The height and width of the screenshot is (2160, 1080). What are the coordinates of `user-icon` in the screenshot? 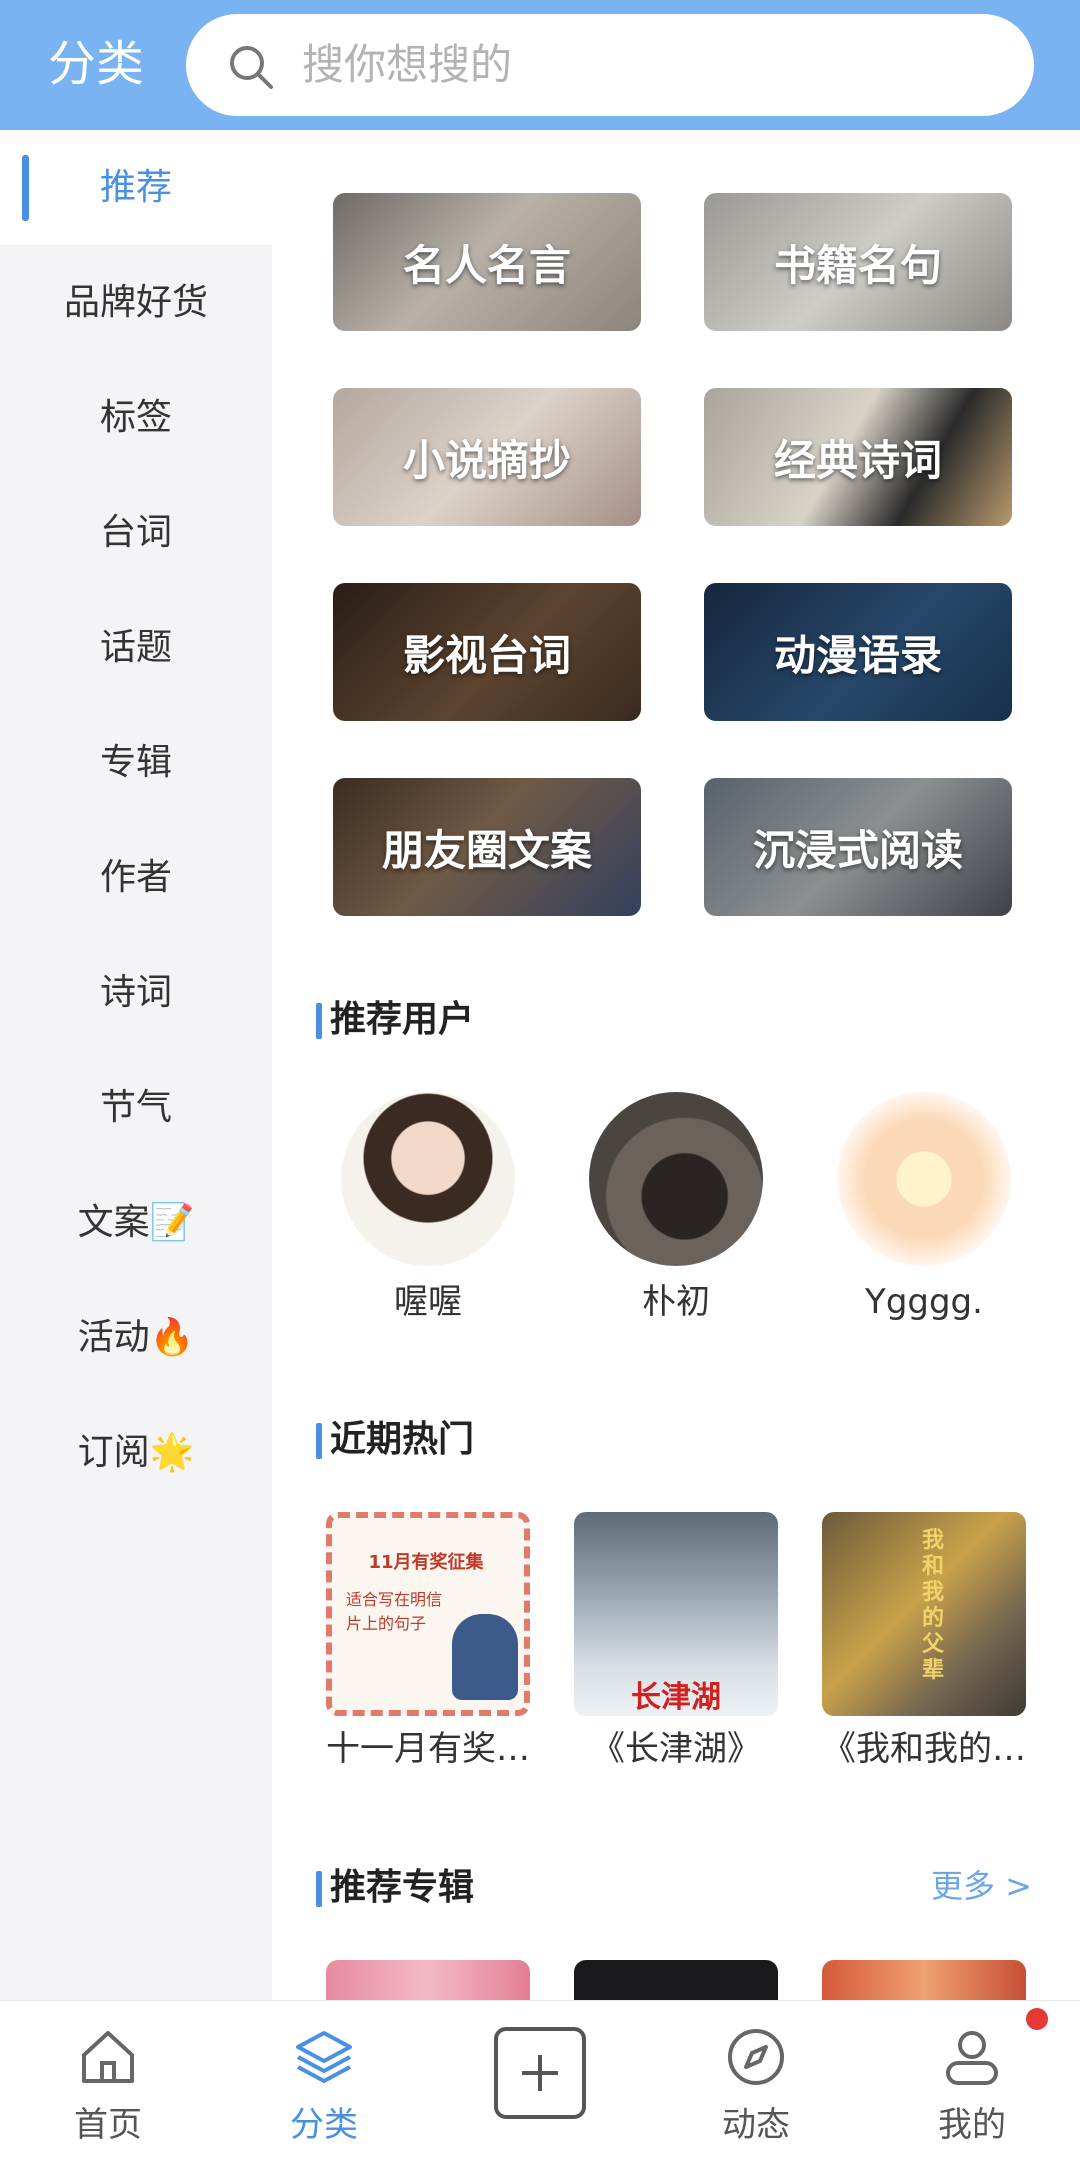 It's located at (972, 2058).